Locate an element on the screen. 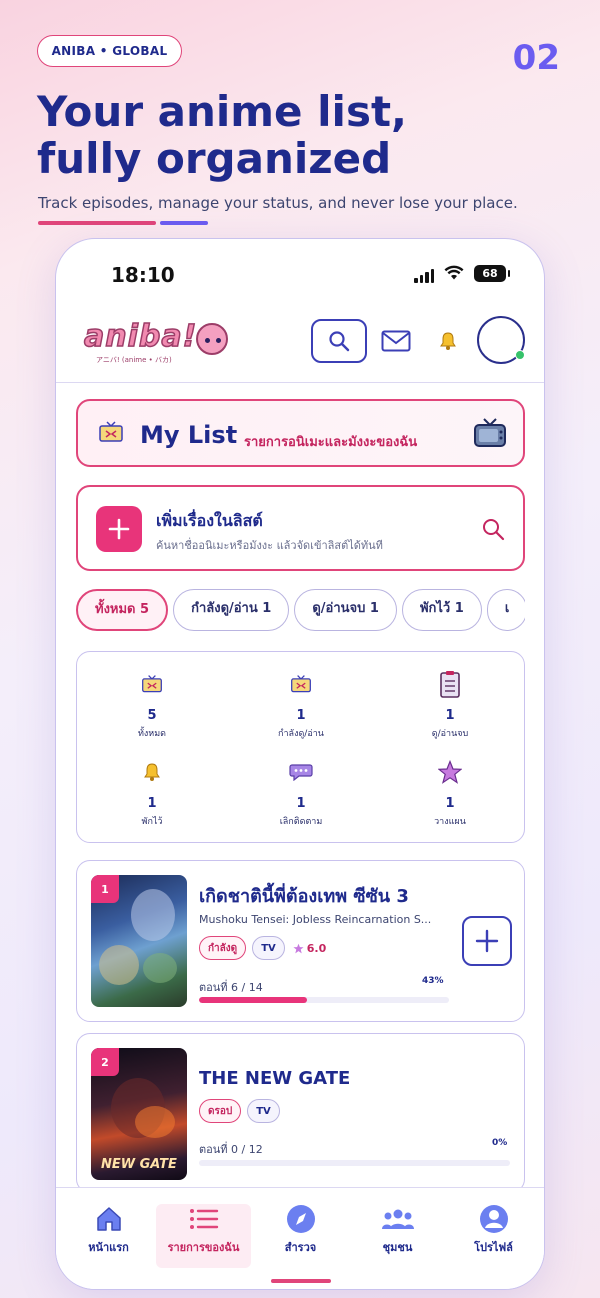 The height and width of the screenshot is (1298, 600). headline: Your anime list, fully organized is located at coordinates (297, 135).